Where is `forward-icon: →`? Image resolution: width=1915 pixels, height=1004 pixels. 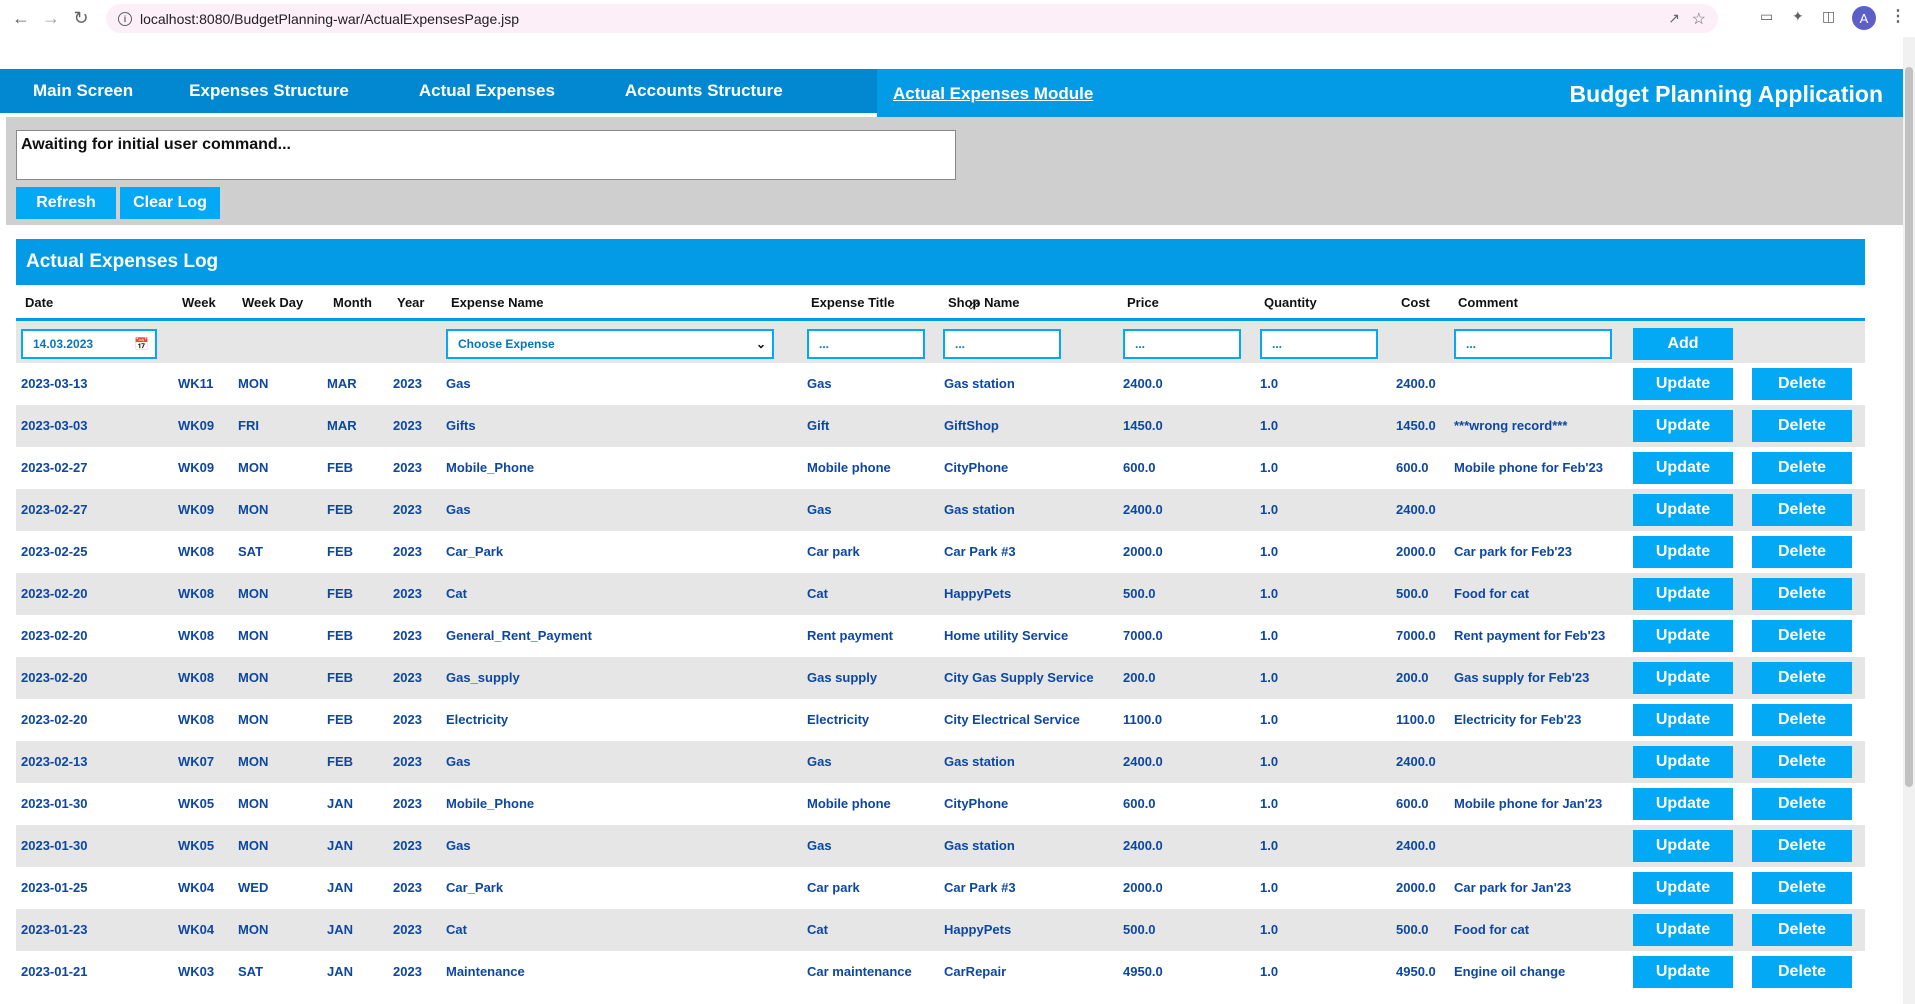 forward-icon: → is located at coordinates (51, 18).